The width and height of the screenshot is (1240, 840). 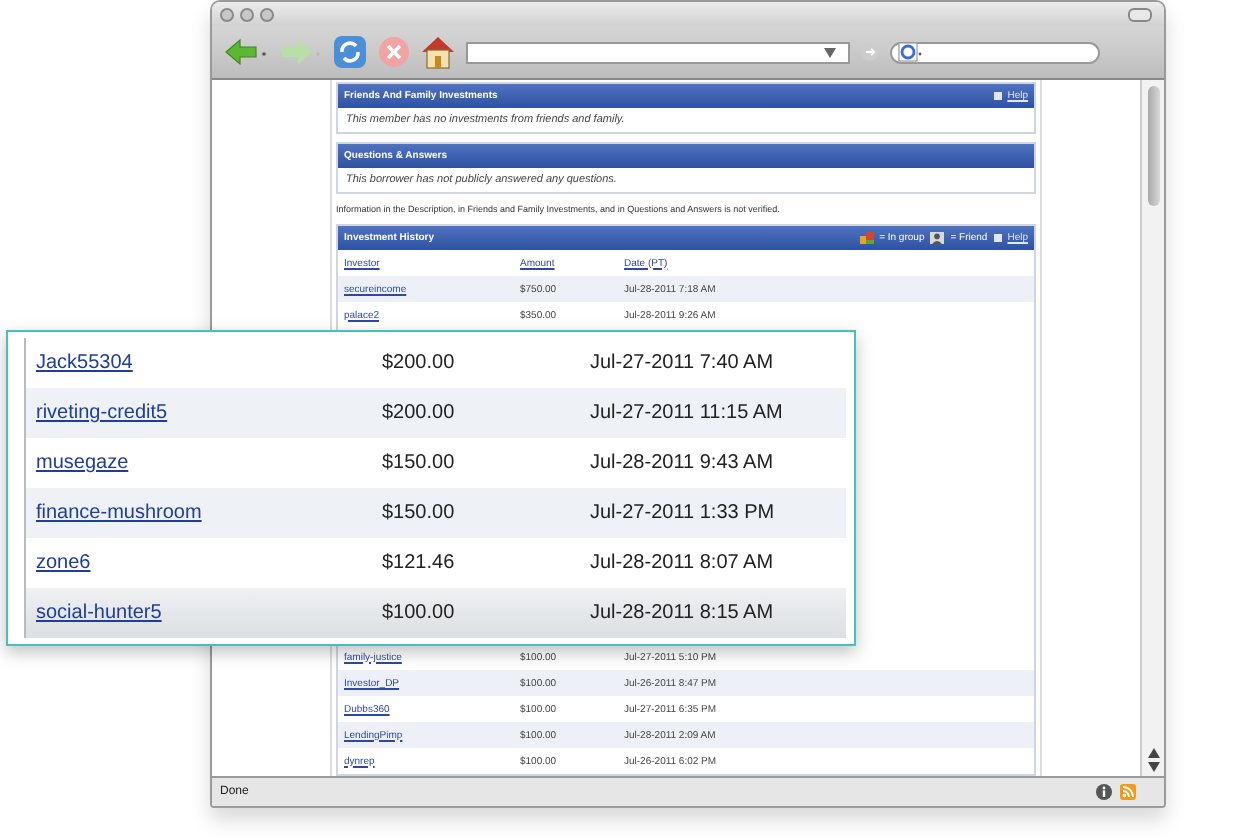 I want to click on date-cell: Jul-27-2011 7:40 AM, so click(x=682, y=363).